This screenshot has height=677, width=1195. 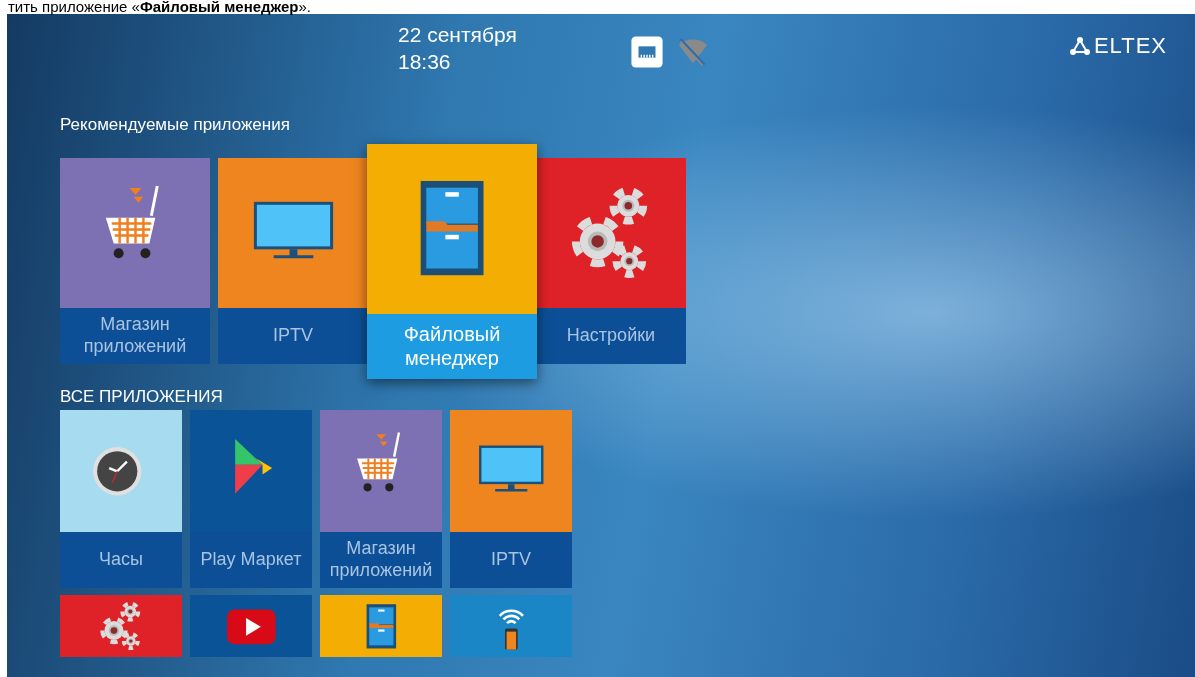 I want to click on logo-icon, so click(x=1079, y=46).